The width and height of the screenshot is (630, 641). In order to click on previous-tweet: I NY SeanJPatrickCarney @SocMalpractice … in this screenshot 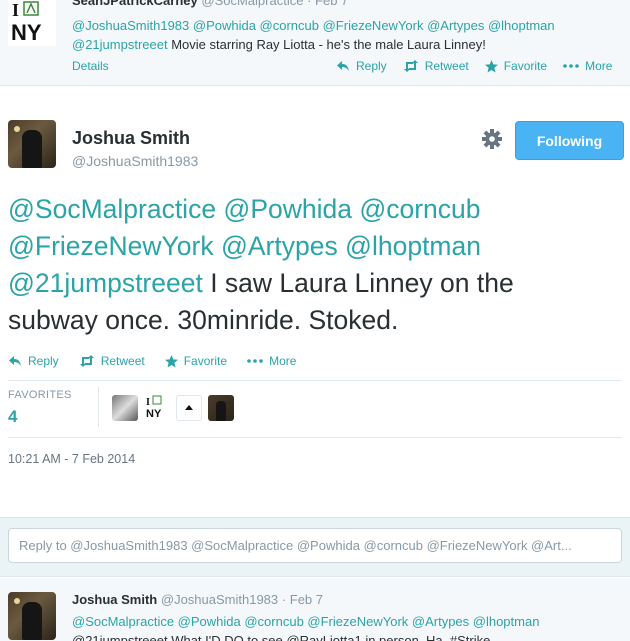, I will do `click(315, 43)`.